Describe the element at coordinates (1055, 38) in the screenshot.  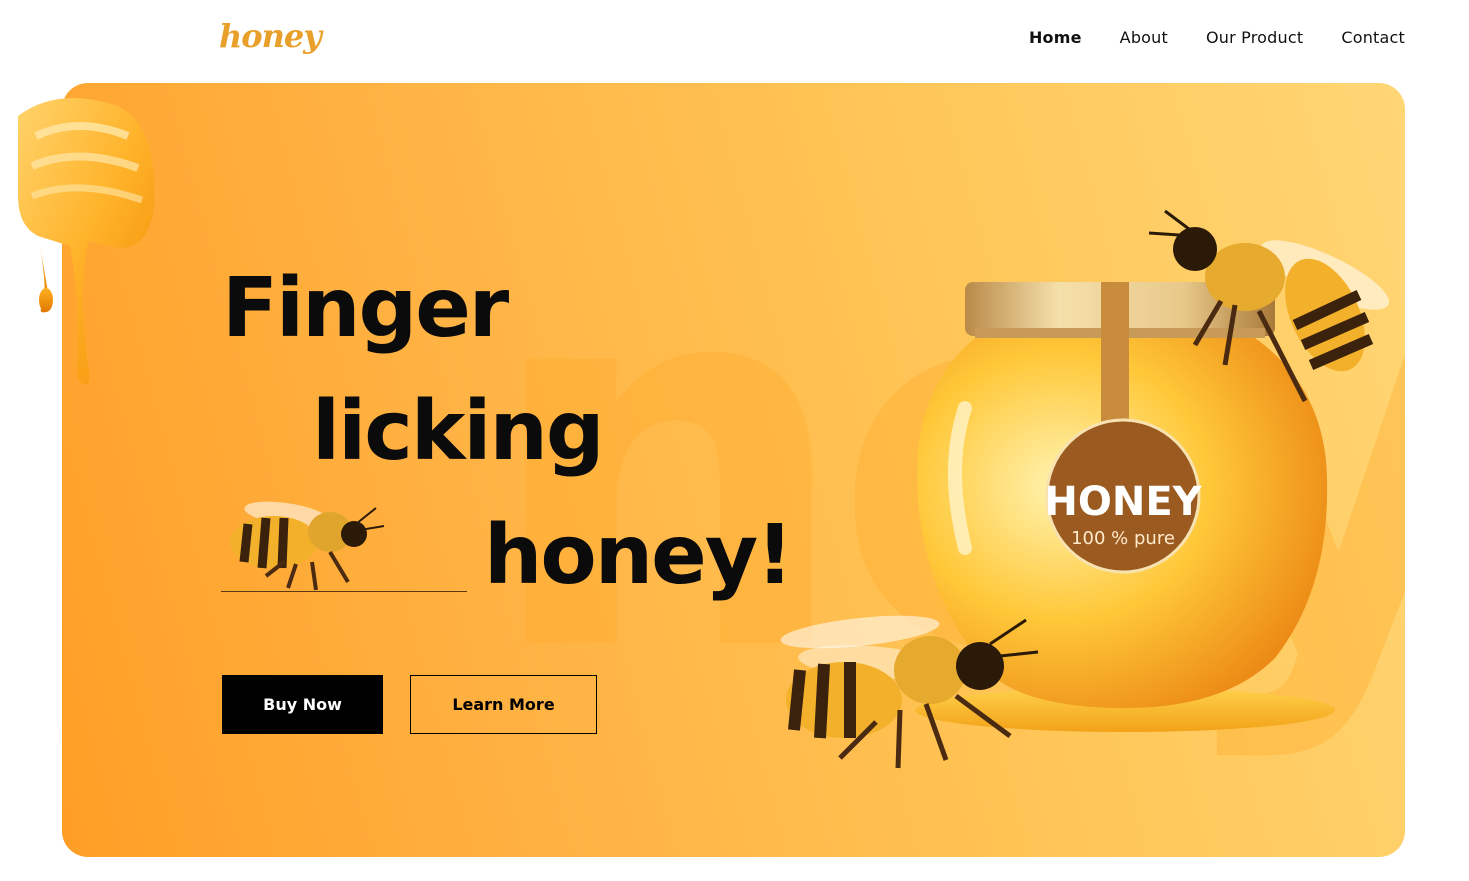
I see `nav-home: Home` at that location.